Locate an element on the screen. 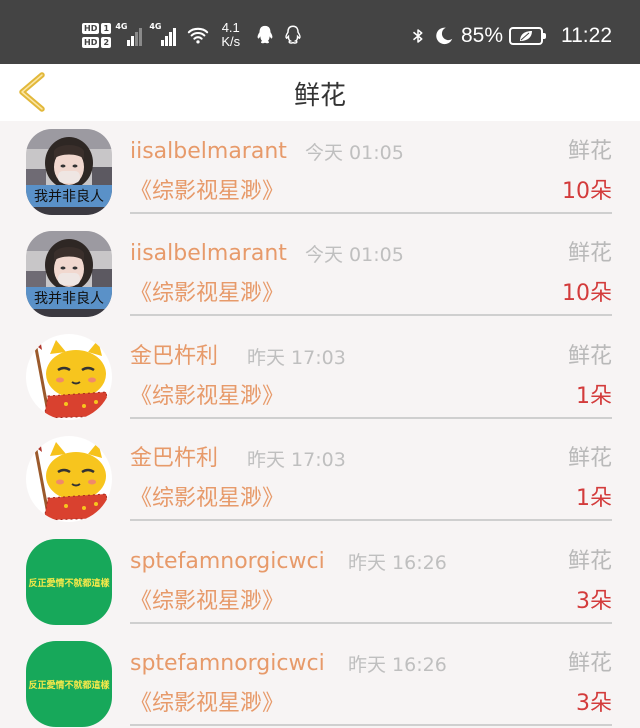 The height and width of the screenshot is (728, 640). hd-2-number: 2 is located at coordinates (106, 42).